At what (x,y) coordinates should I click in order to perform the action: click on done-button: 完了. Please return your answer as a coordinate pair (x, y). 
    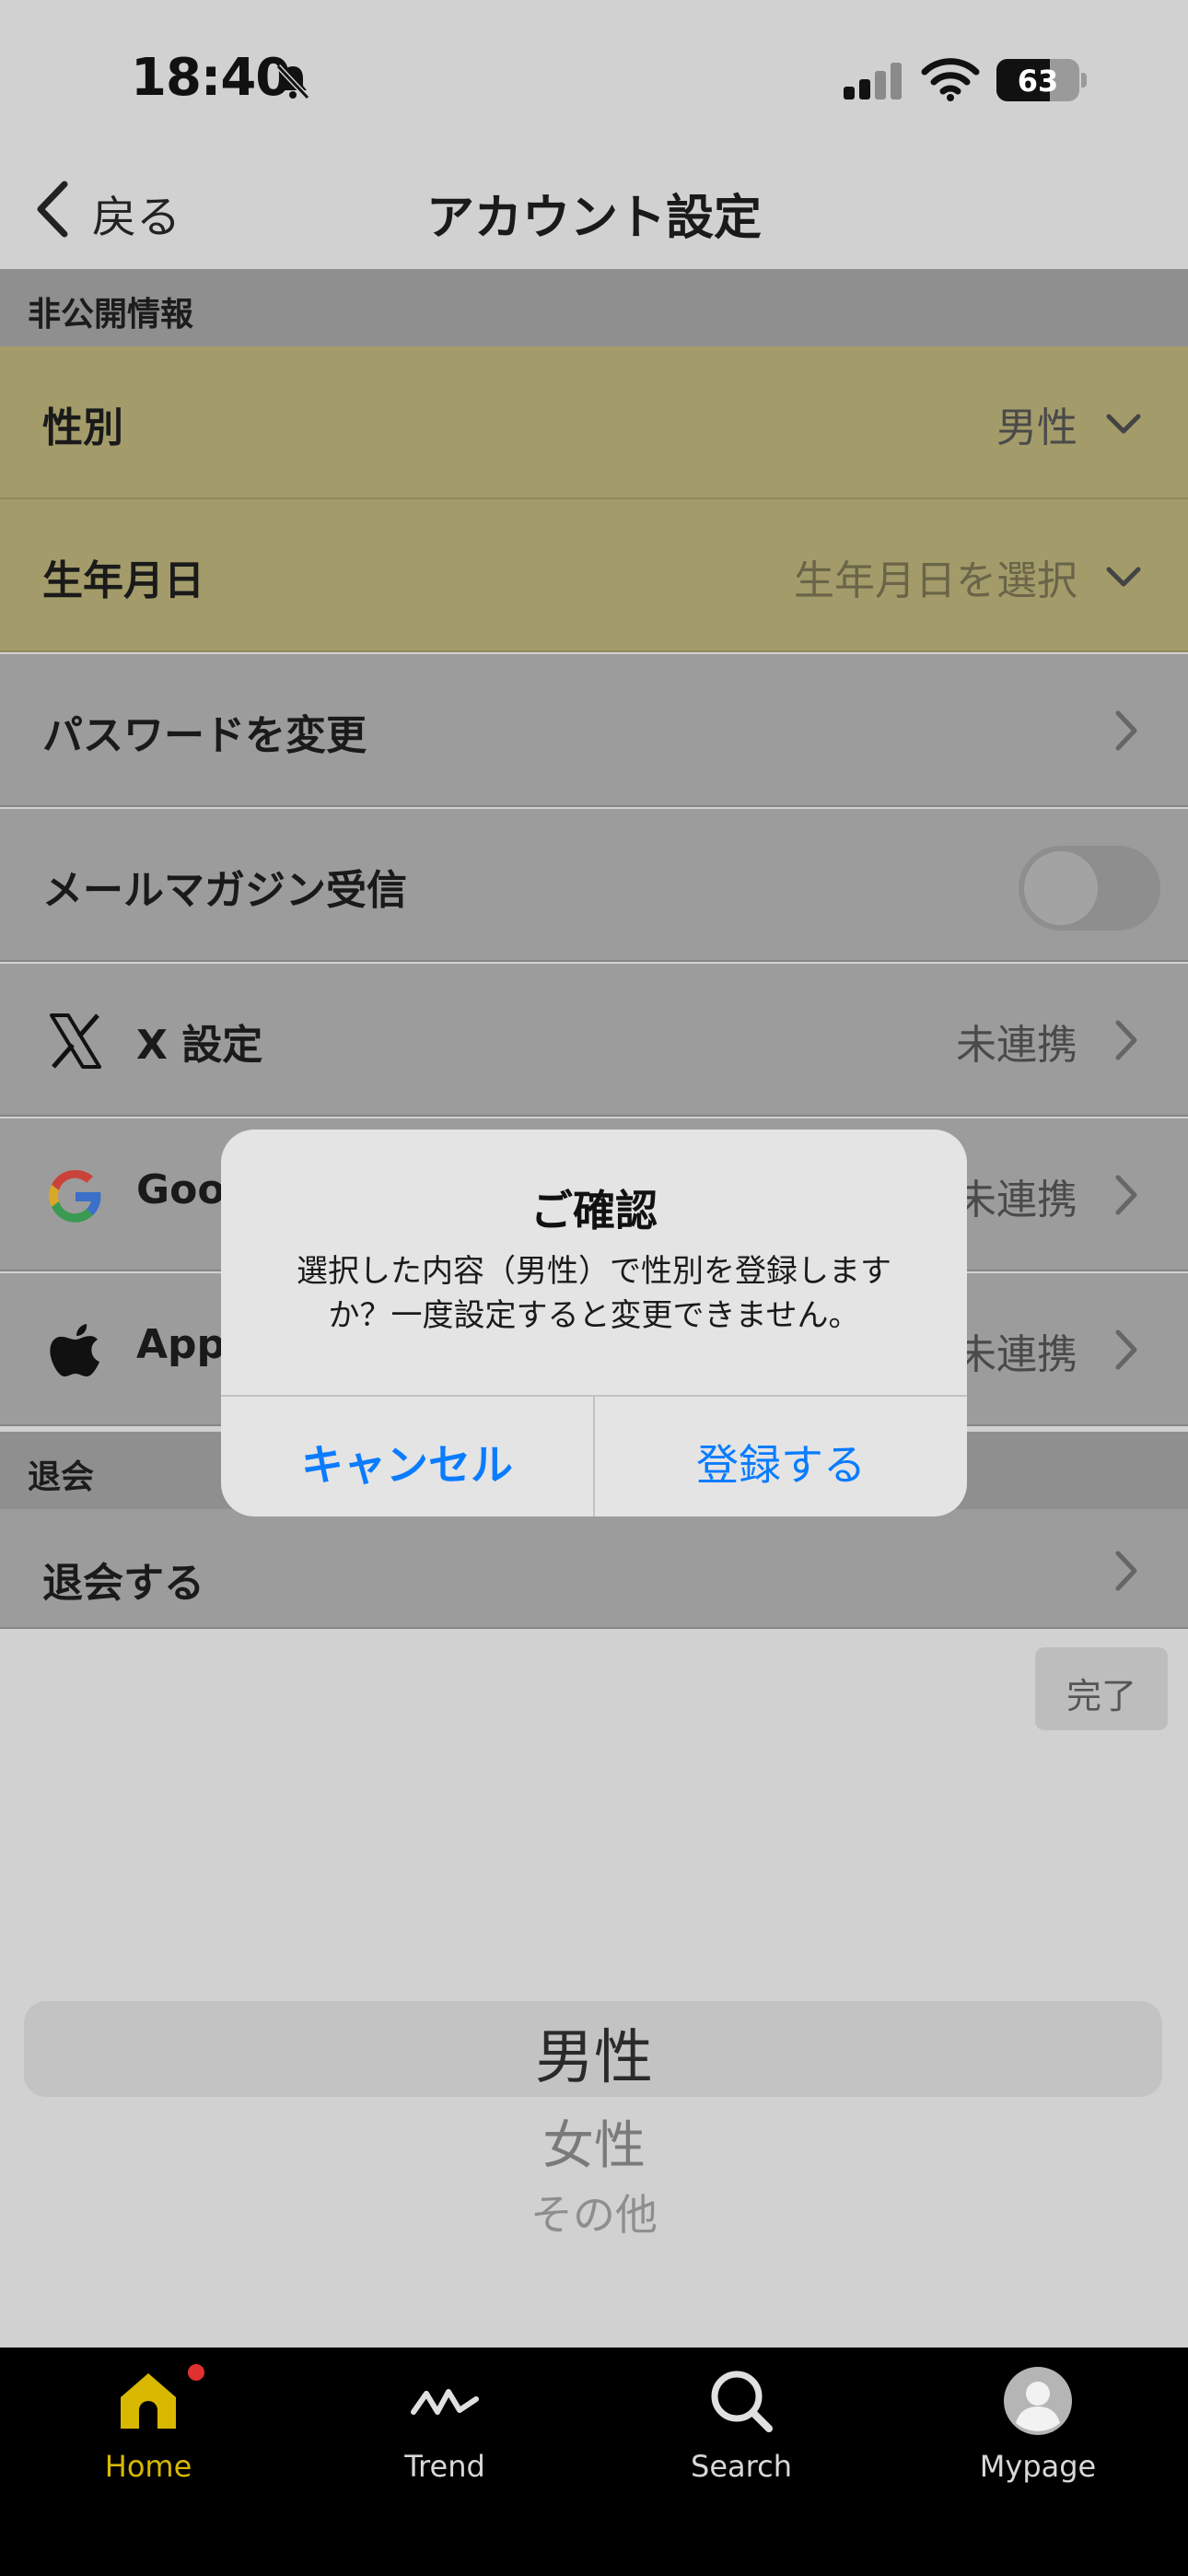
    Looking at the image, I should click on (1101, 1688).